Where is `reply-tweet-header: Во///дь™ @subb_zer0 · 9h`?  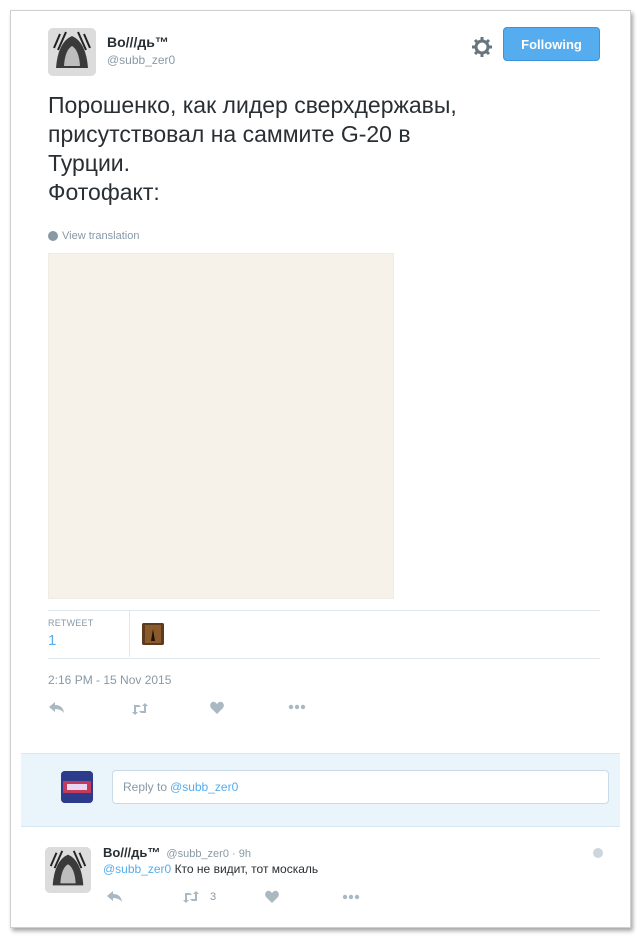
reply-tweet-header: Во///дь™ @subb_zer0 · 9h is located at coordinates (177, 852).